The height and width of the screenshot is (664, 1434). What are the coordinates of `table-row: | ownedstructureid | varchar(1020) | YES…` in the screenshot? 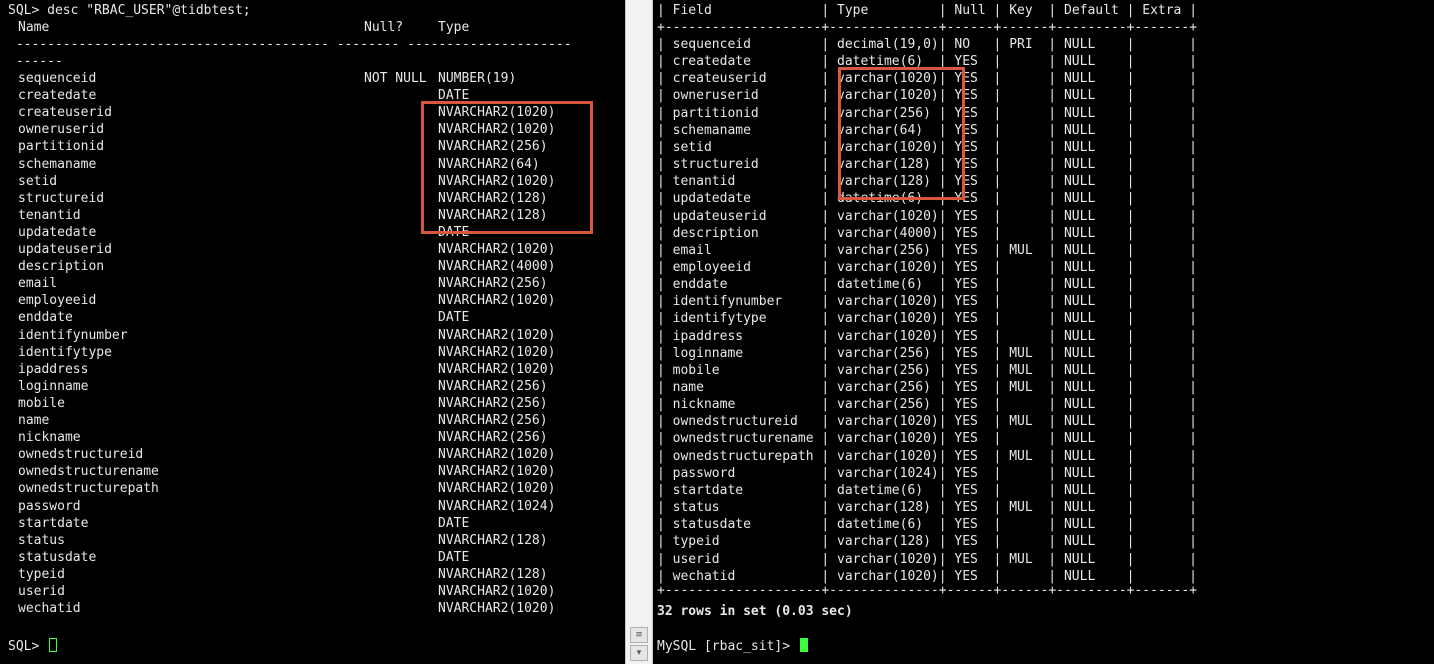 It's located at (927, 421).